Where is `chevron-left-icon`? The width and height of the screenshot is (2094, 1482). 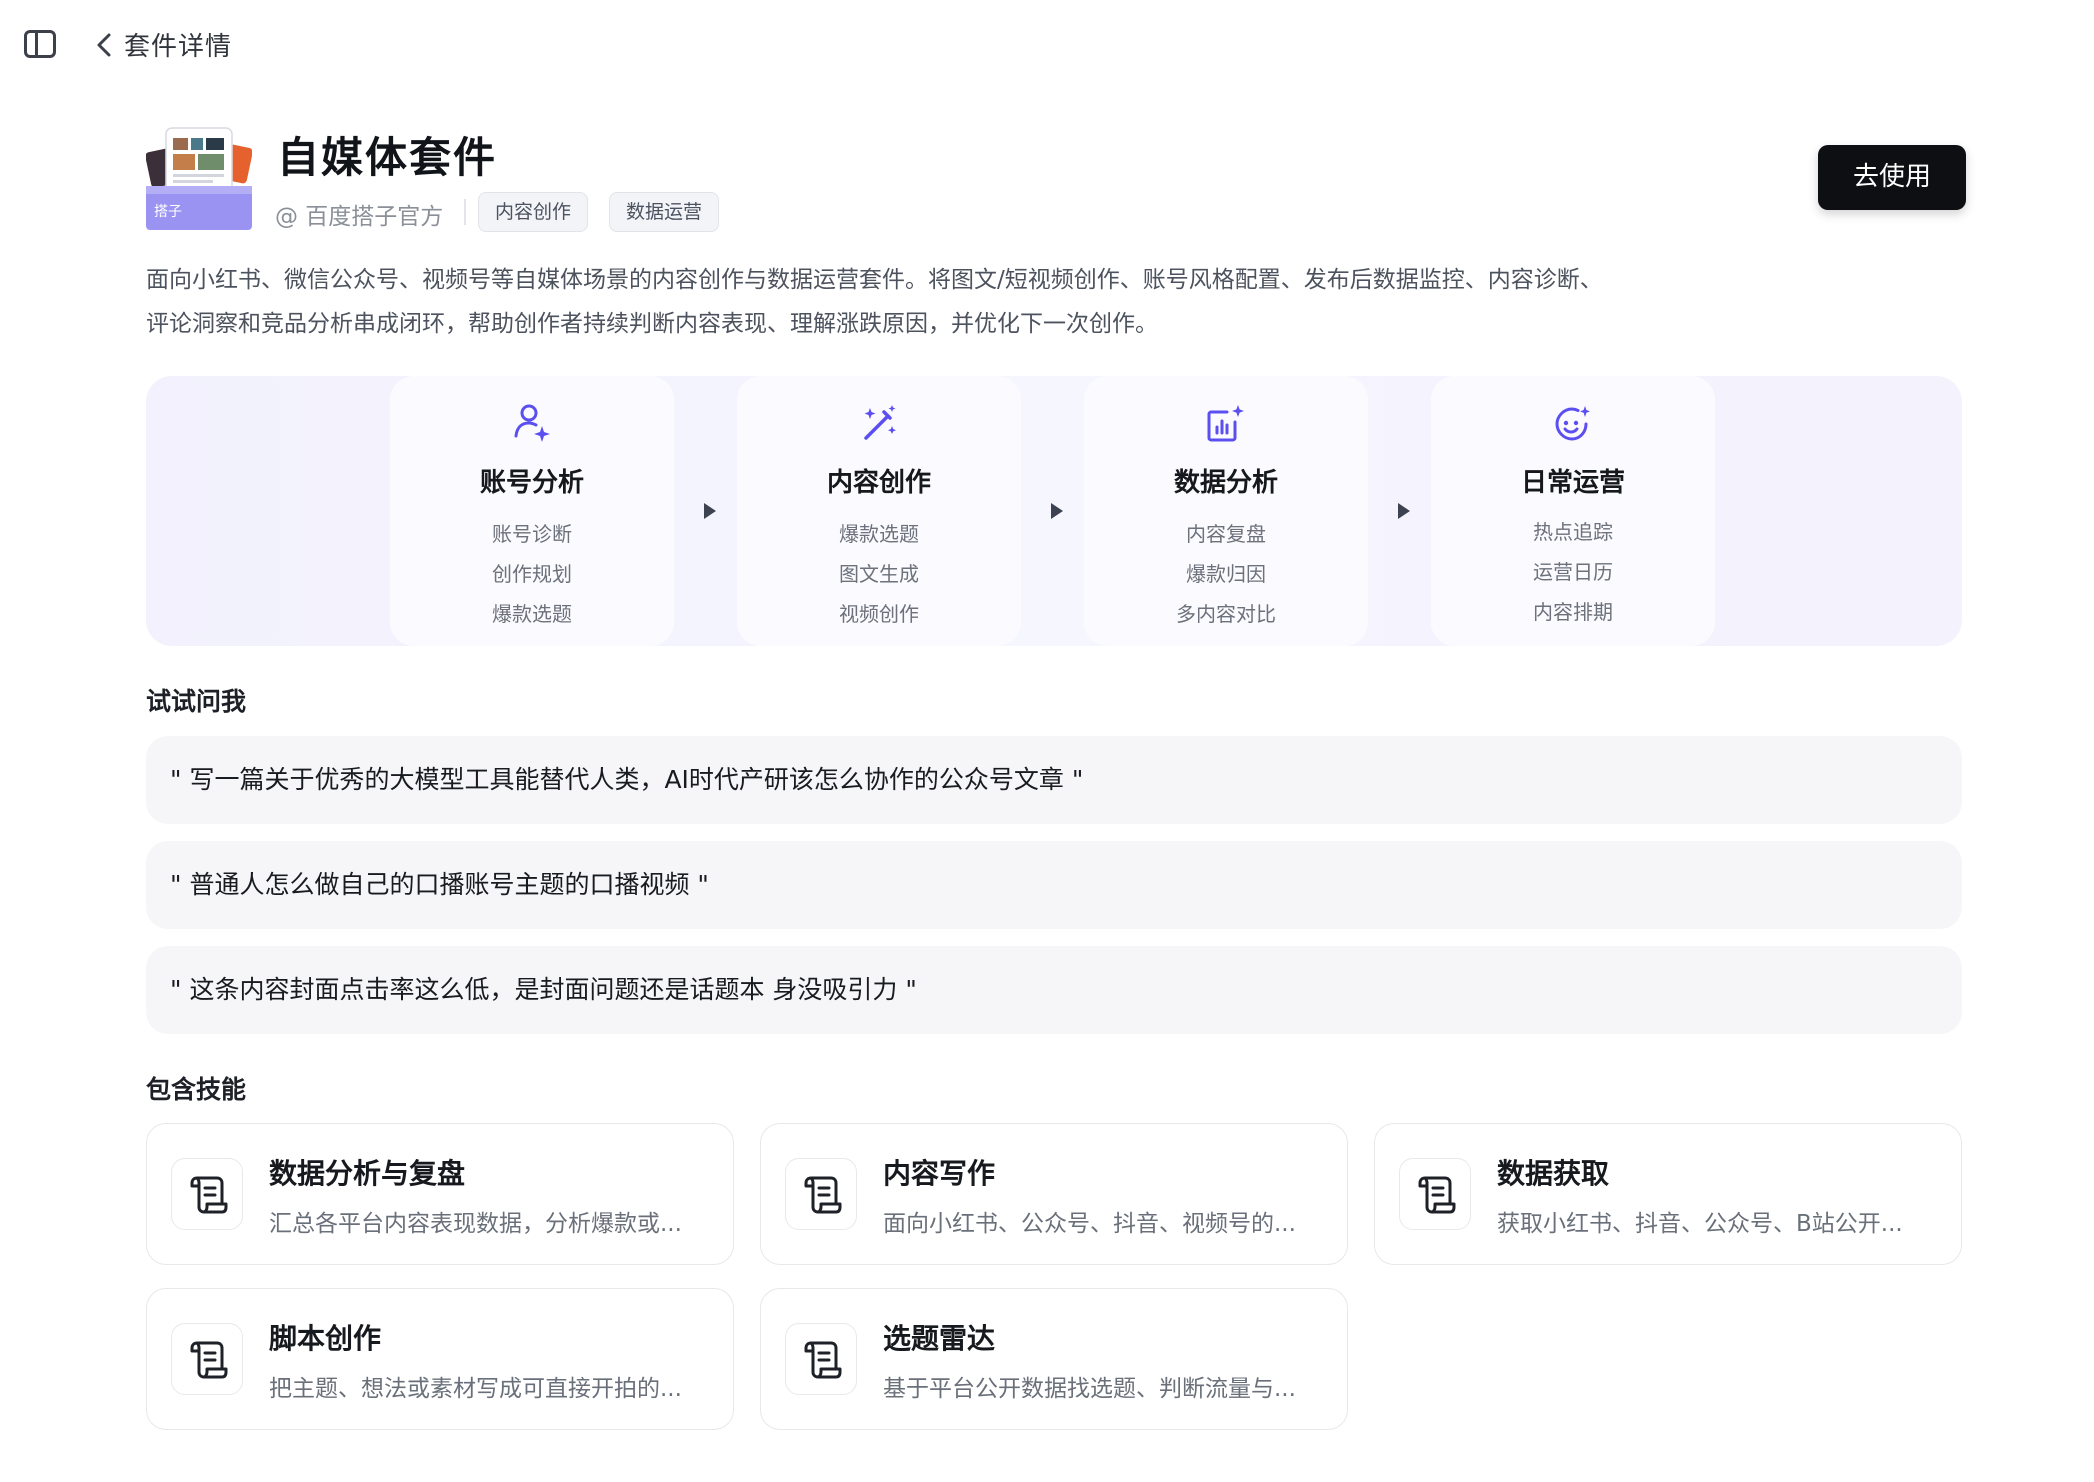
chevron-left-icon is located at coordinates (105, 45).